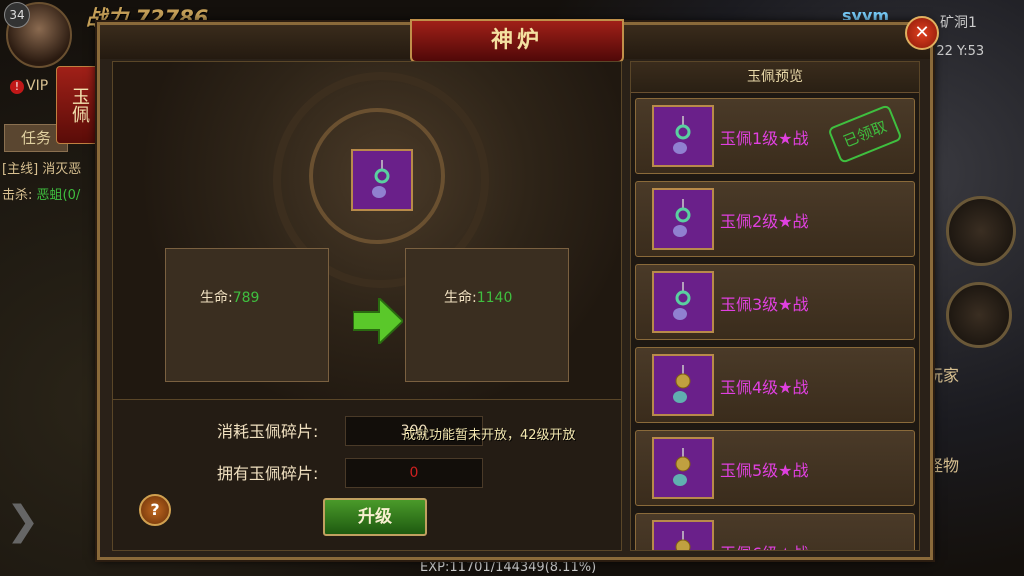  Describe the element at coordinates (494, 298) in the screenshot. I see `next-stat-value: 1140` at that location.